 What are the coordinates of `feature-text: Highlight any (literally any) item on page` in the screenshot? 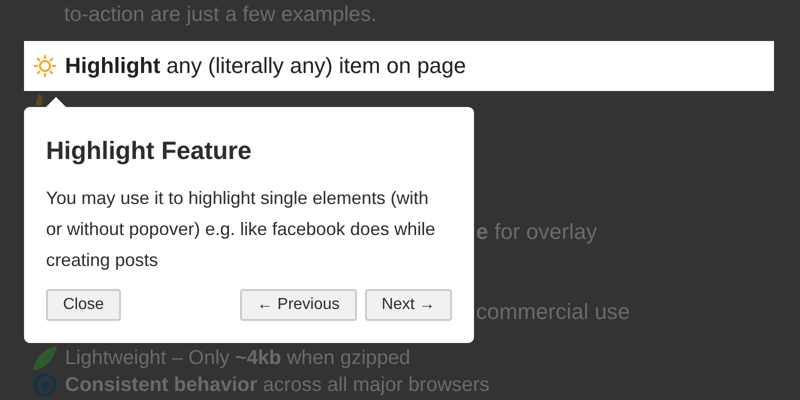 It's located at (265, 66).